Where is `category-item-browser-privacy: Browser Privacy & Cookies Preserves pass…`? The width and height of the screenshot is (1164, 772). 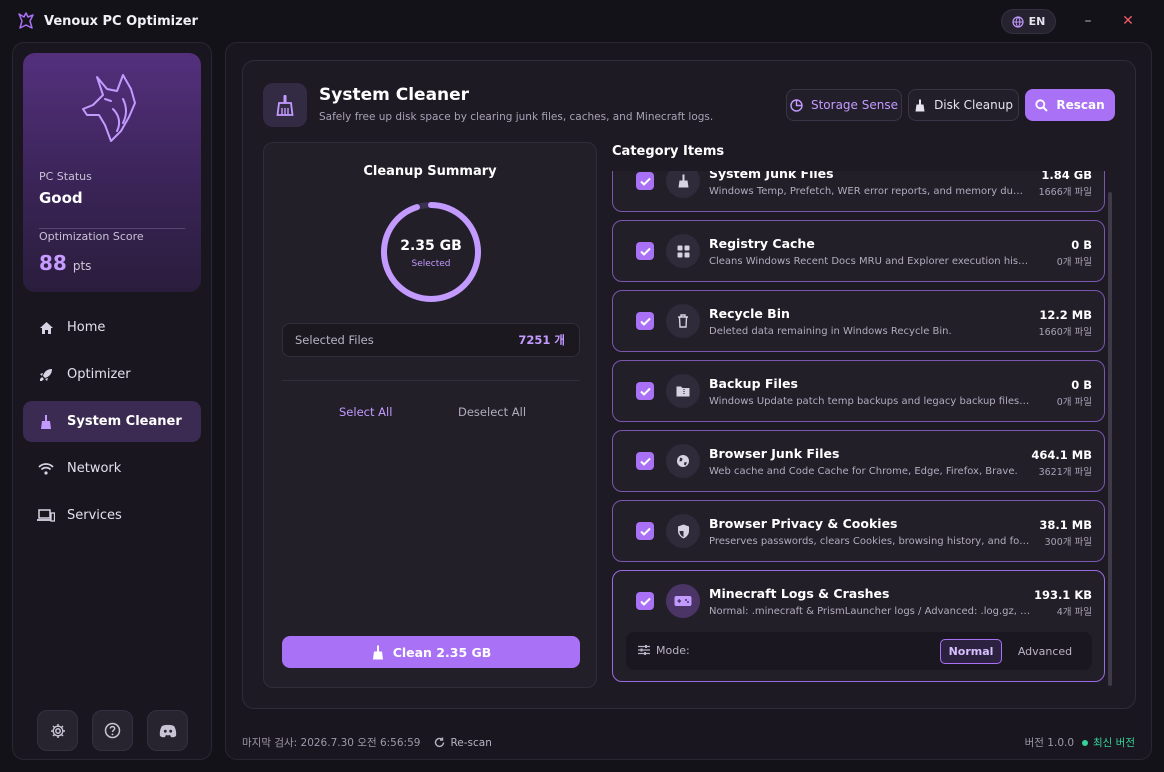
category-item-browser-privacy: Browser Privacy & Cookies Preserves pass… is located at coordinates (858, 531).